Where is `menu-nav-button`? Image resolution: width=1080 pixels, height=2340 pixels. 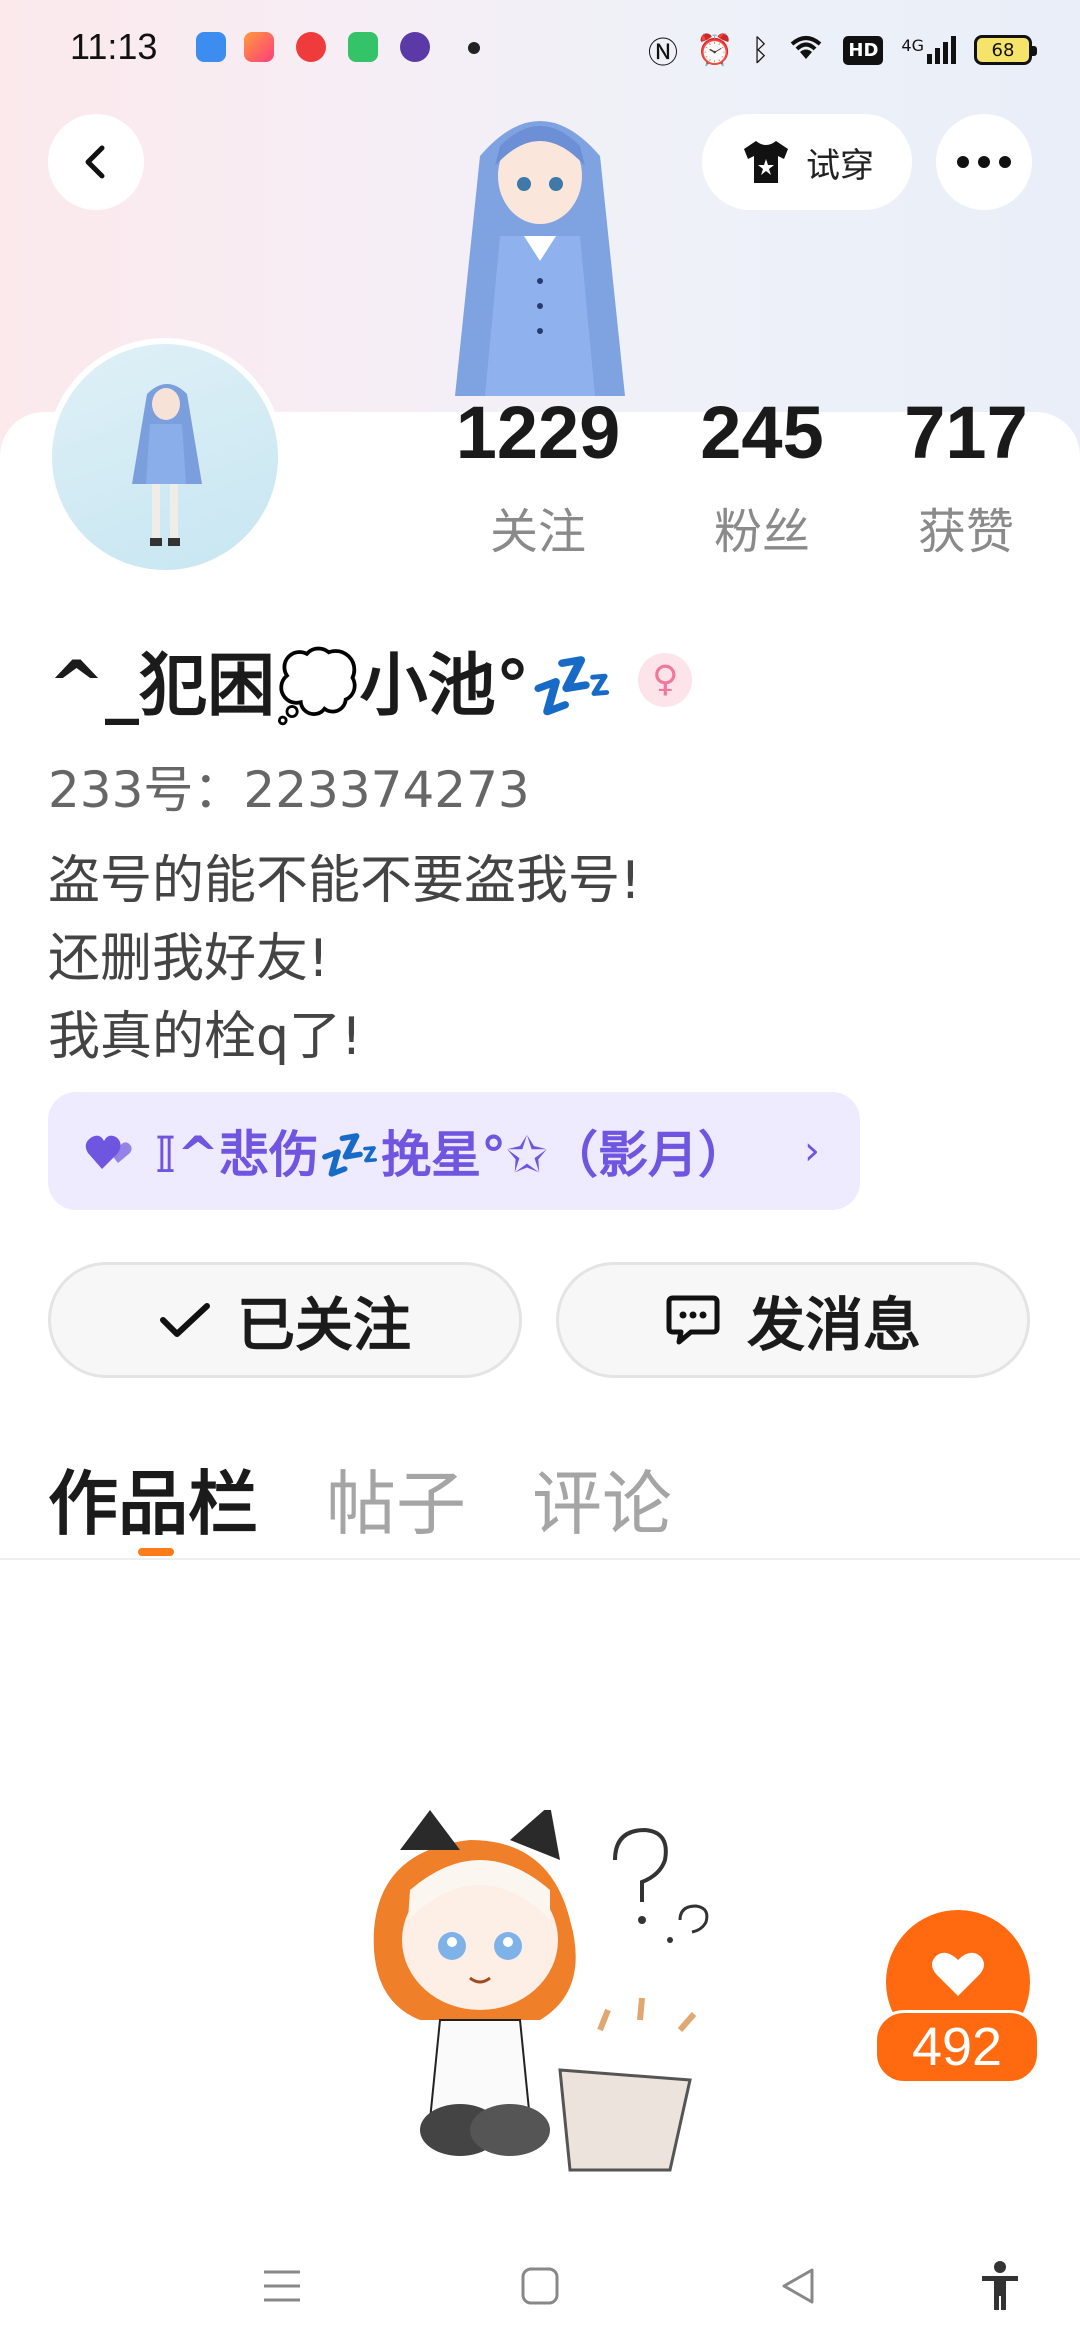 menu-nav-button is located at coordinates (282, 2286).